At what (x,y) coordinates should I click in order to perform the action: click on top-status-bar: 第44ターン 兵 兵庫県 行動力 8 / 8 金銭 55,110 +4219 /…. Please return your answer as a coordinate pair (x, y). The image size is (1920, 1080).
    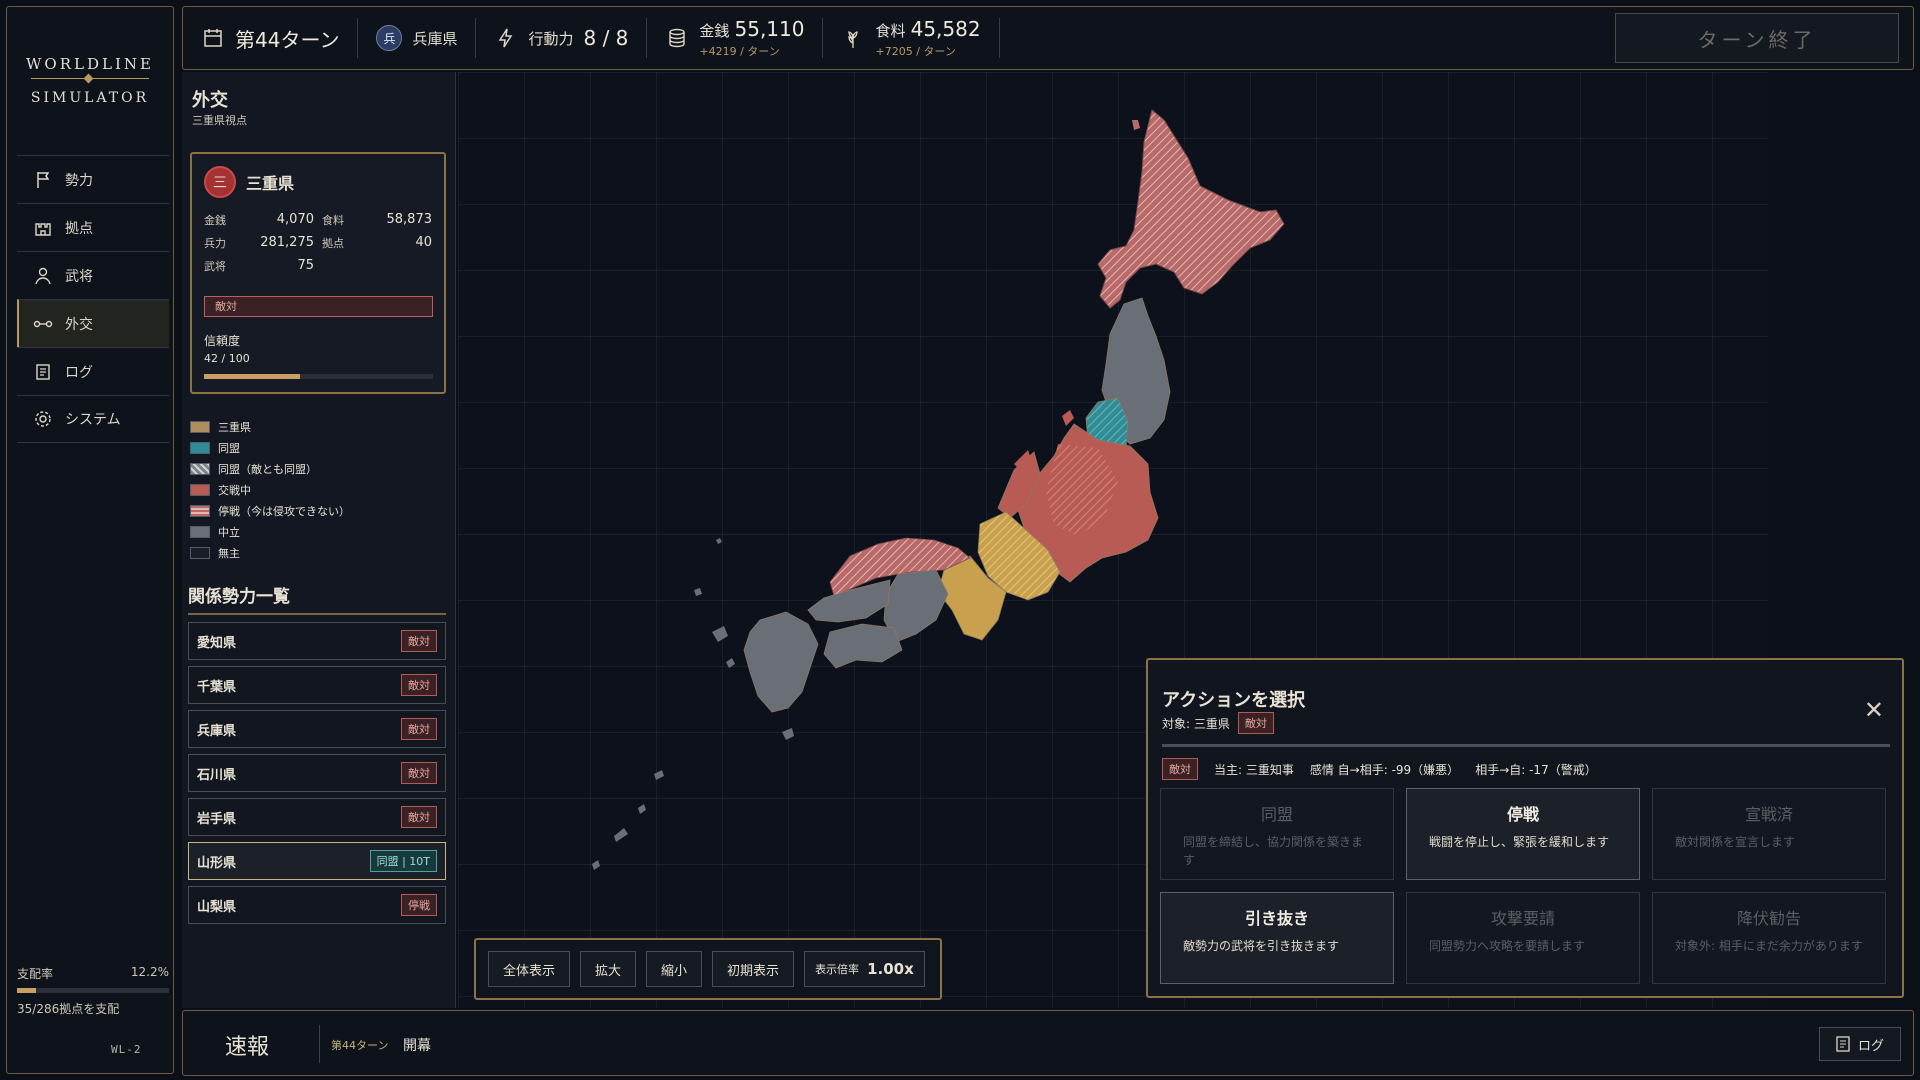
    Looking at the image, I should click on (1048, 38).